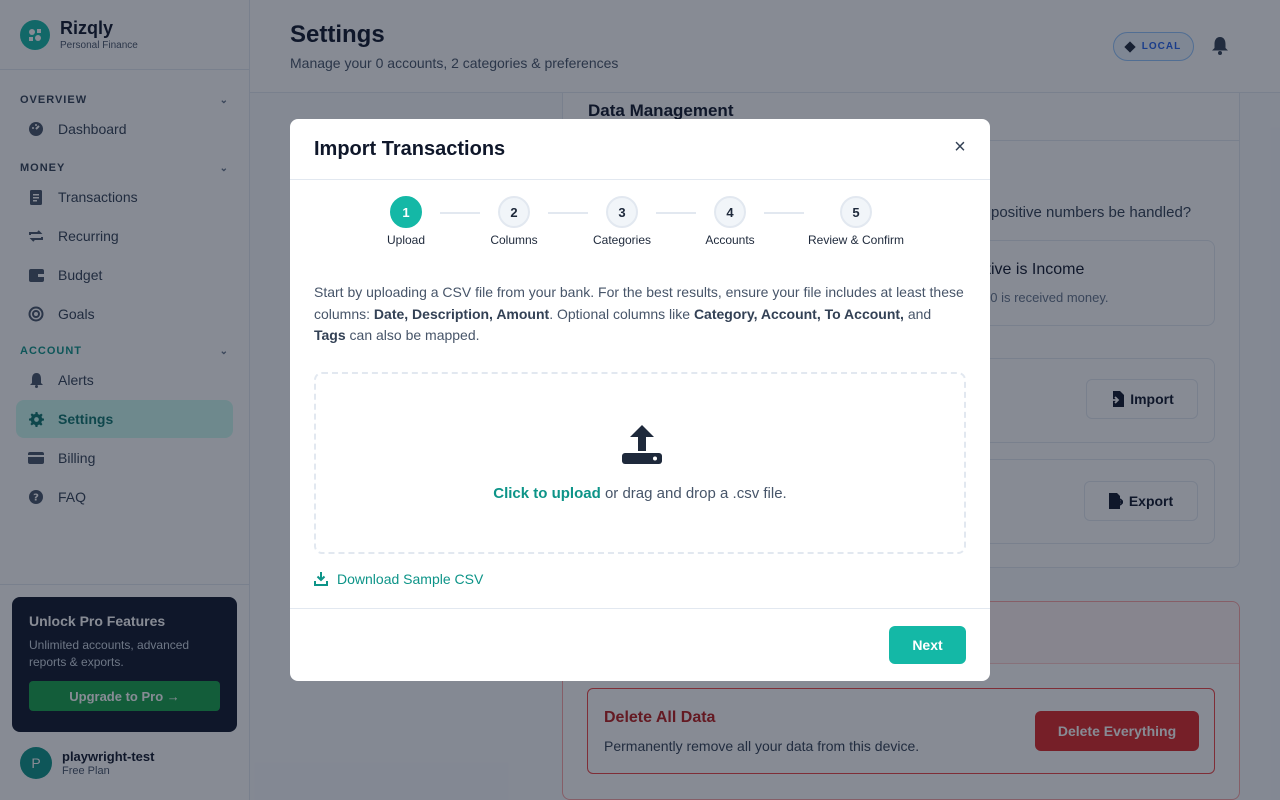 The height and width of the screenshot is (800, 1280). I want to click on sample-label: Download Sample CSV, so click(410, 579).